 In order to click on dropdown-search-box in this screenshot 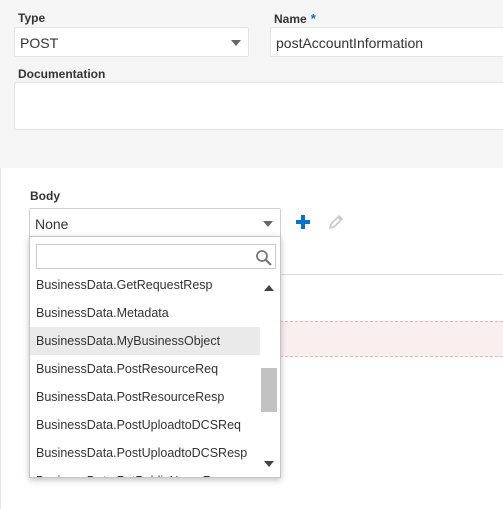, I will do `click(156, 256)`.